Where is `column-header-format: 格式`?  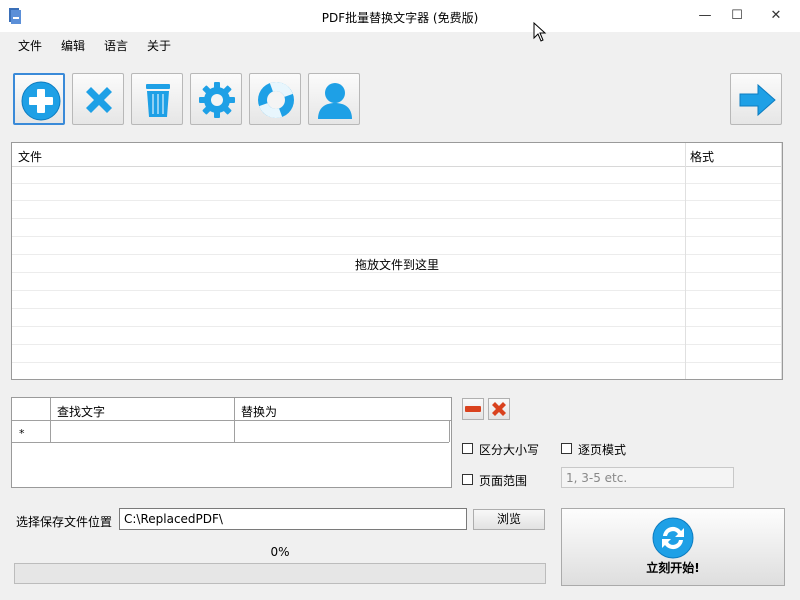 column-header-format: 格式 is located at coordinates (702, 156).